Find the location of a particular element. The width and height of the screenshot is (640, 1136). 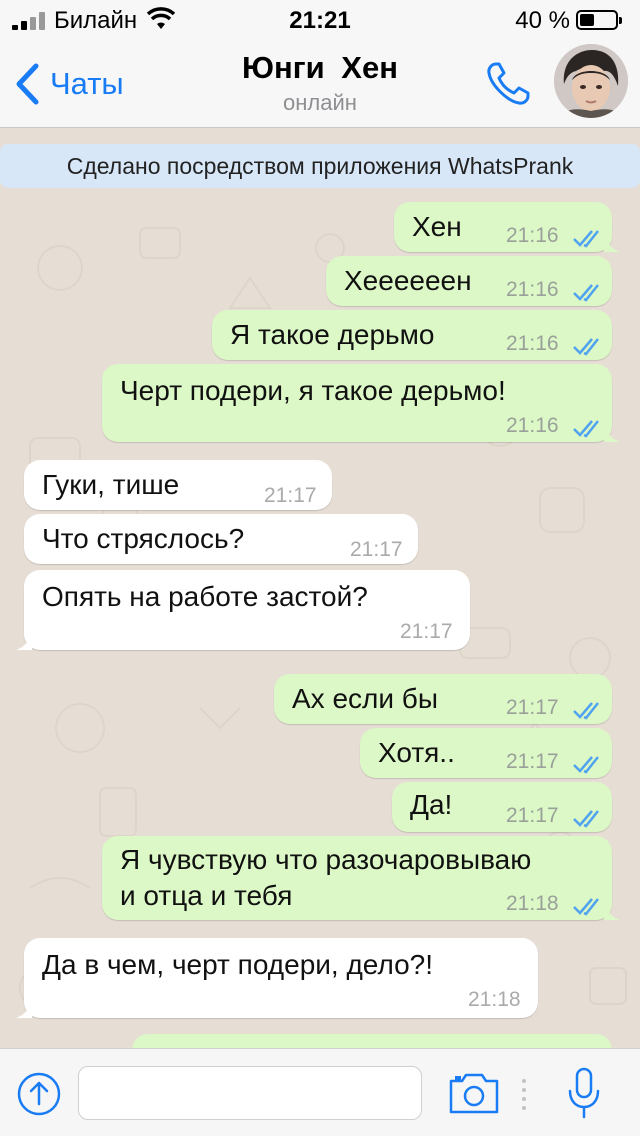

message-bubble-incoming: Что стряслось? 21:17 is located at coordinates (221, 539).